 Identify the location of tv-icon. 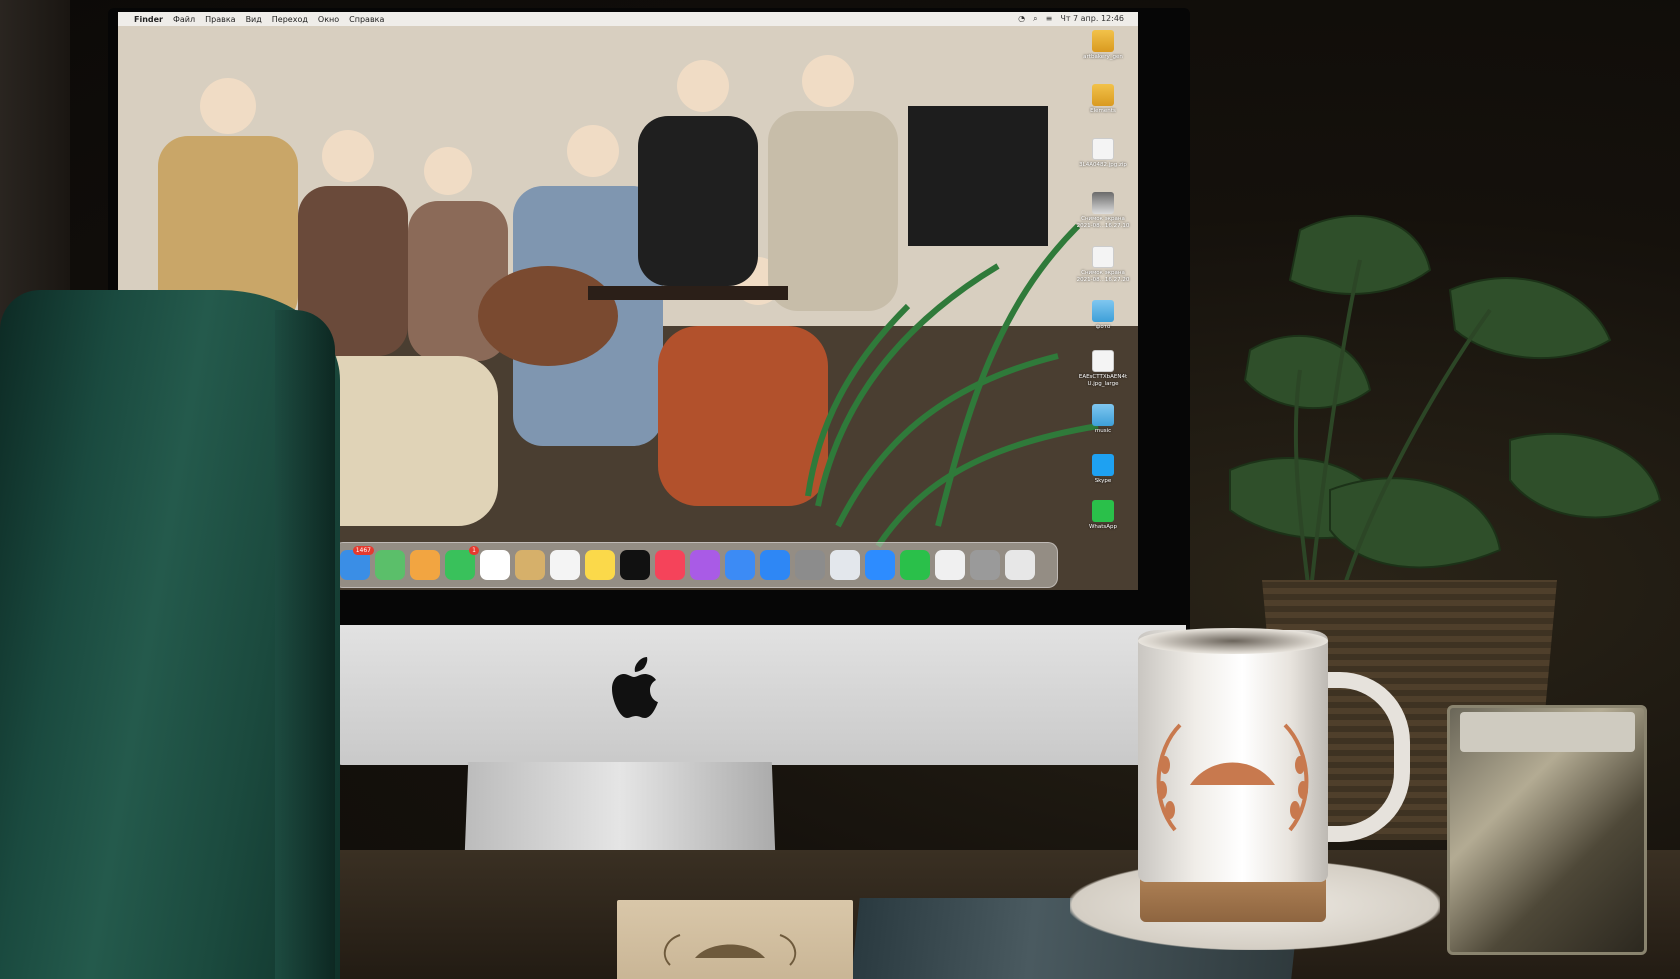
(635, 565).